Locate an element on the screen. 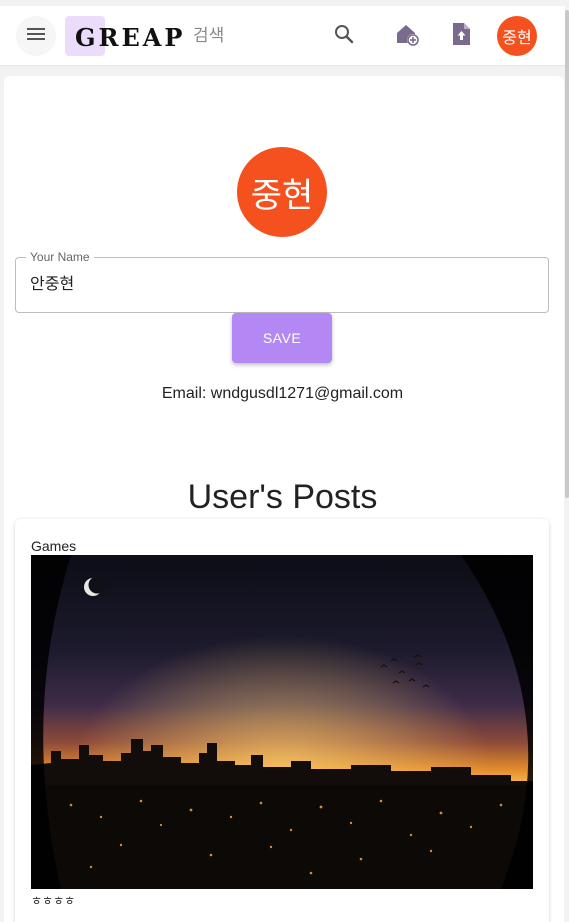 The height and width of the screenshot is (922, 569). file-upload-icon is located at coordinates (461, 36).